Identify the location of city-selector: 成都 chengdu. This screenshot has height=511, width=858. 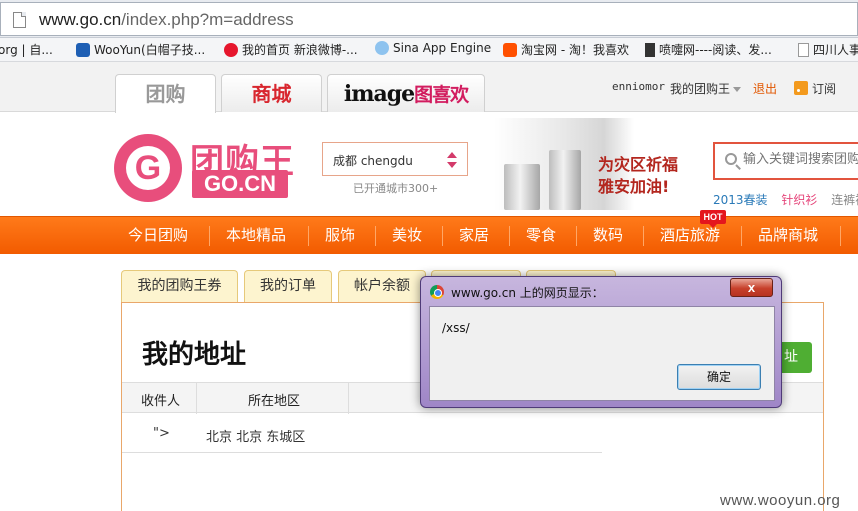
(395, 159).